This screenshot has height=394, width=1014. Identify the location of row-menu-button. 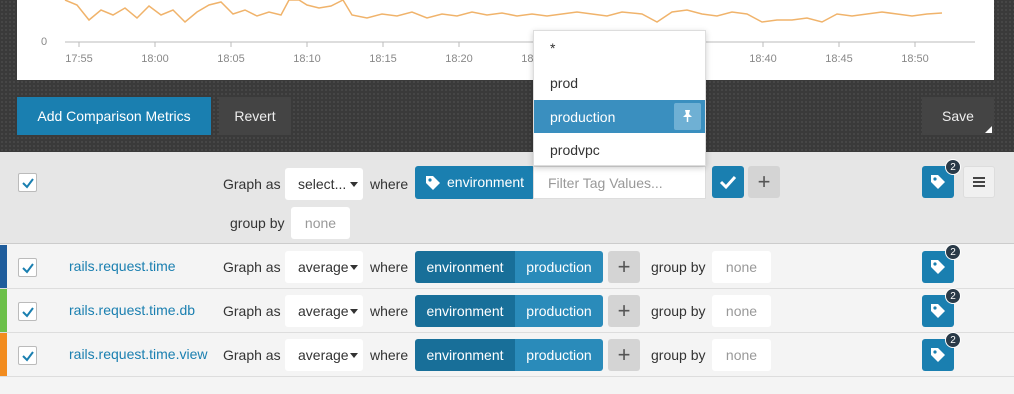
(979, 182).